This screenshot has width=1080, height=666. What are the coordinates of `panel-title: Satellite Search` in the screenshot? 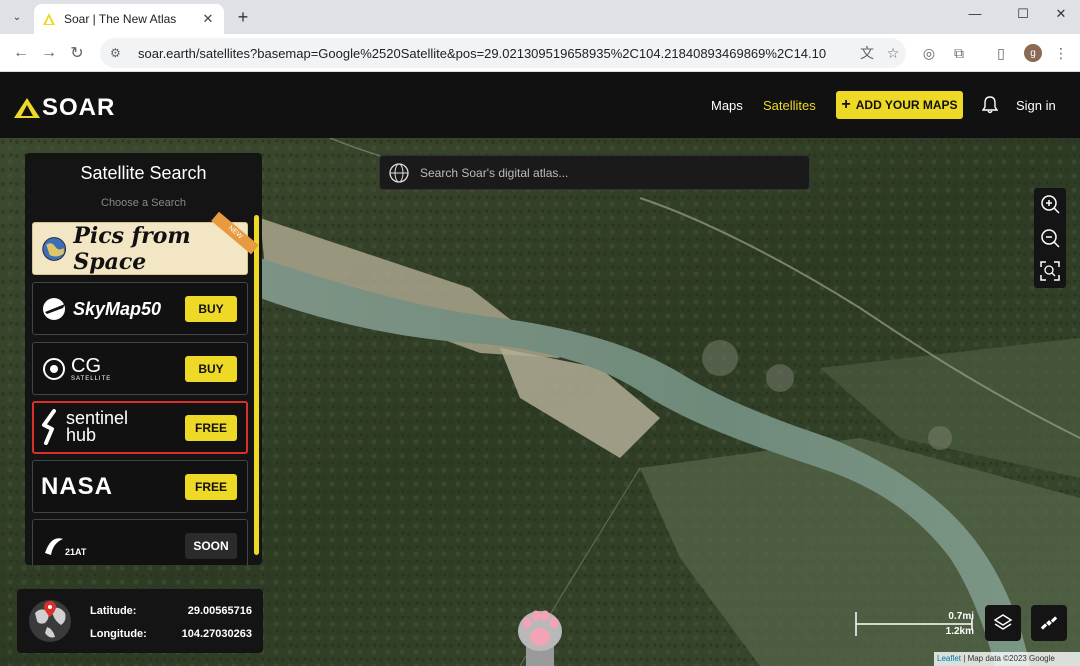 It's located at (143, 173).